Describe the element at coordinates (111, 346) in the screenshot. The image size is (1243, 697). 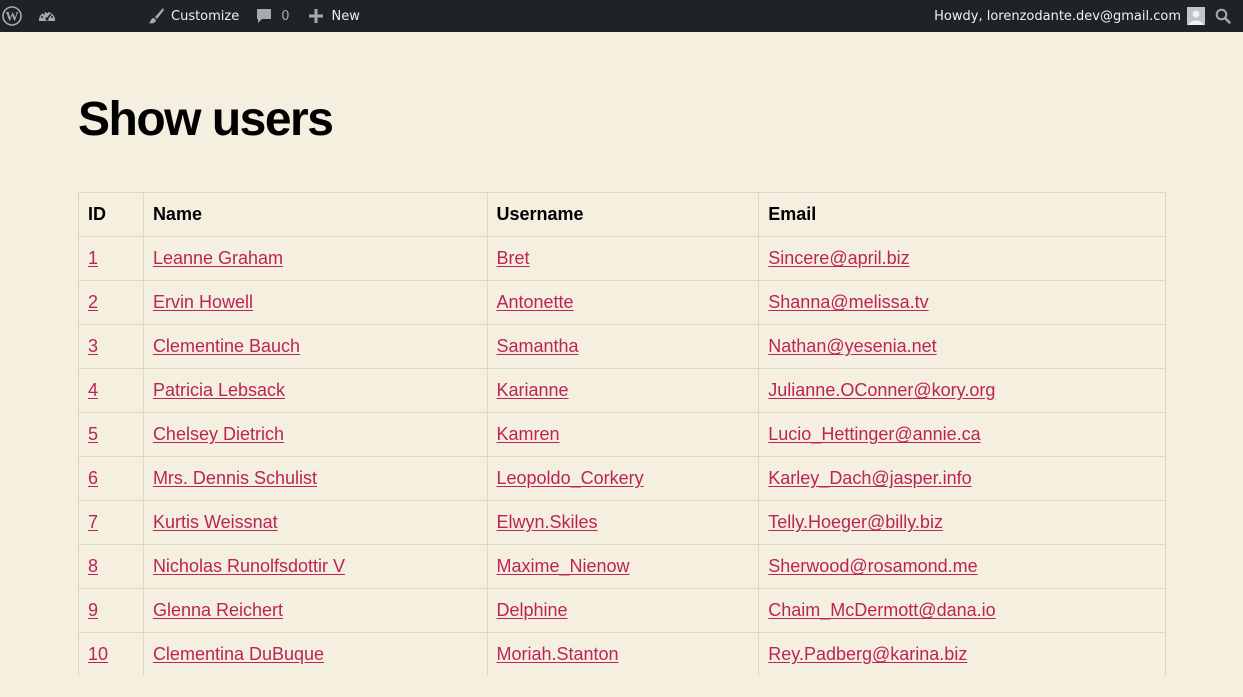
I see `id-cell: 3` at that location.